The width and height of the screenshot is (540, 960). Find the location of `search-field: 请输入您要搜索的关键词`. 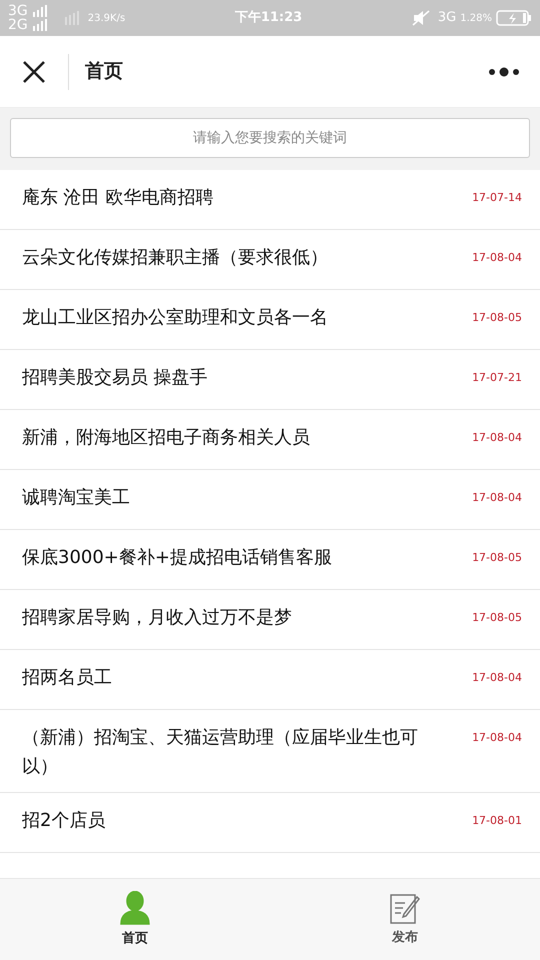

search-field: 请输入您要搜索的关键词 is located at coordinates (270, 138).